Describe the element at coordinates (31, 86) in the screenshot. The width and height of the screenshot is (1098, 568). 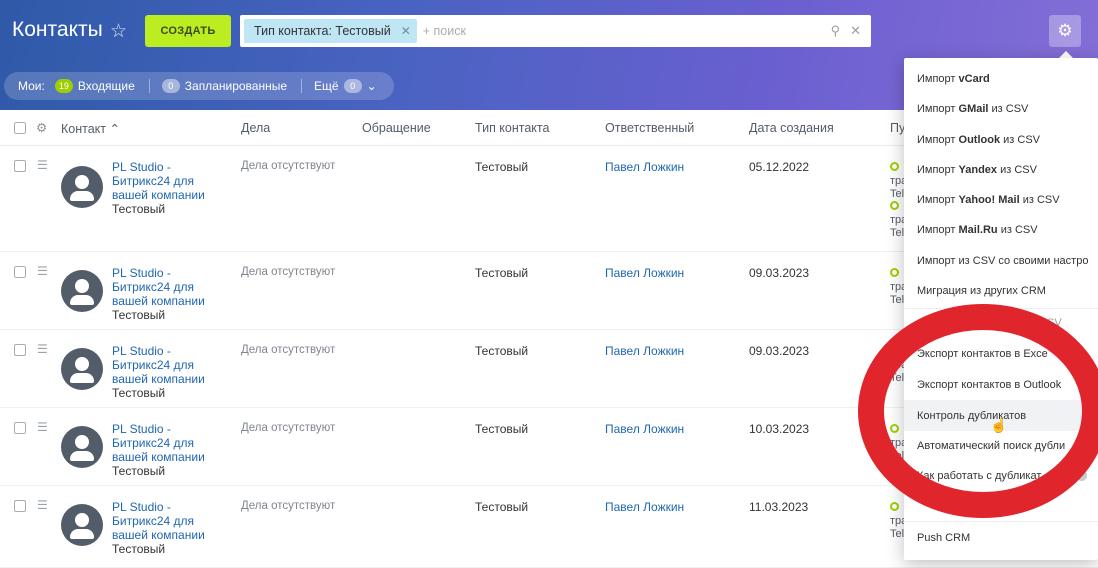
I see `mine-label: Мои:` at that location.